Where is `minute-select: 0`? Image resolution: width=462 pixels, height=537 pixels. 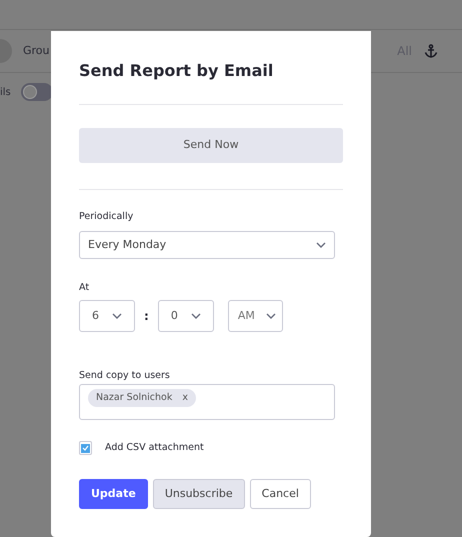
minute-select: 0 is located at coordinates (186, 316).